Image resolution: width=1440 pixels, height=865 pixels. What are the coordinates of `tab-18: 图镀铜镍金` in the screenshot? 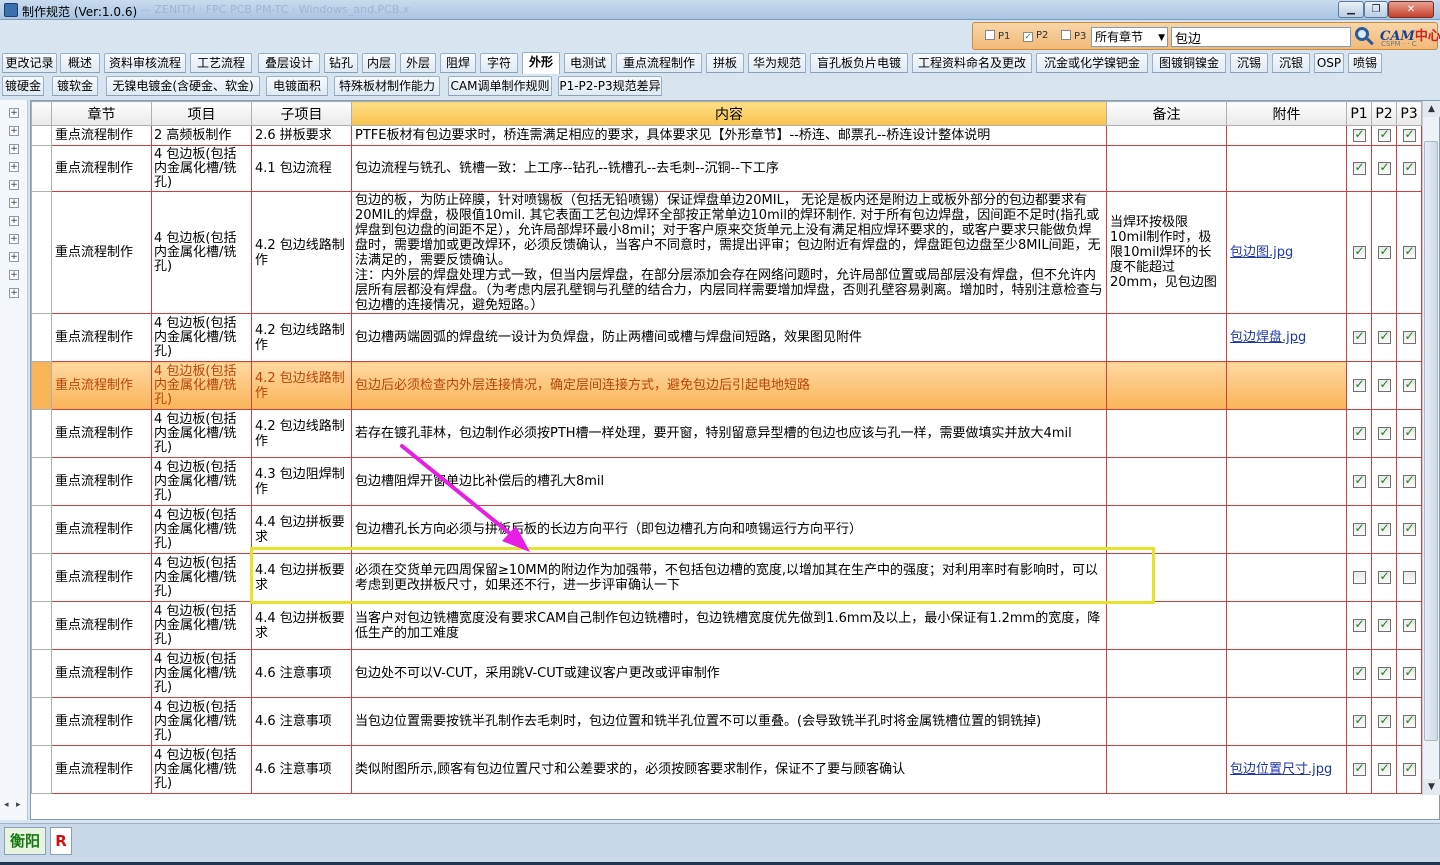 It's located at (1189, 63).